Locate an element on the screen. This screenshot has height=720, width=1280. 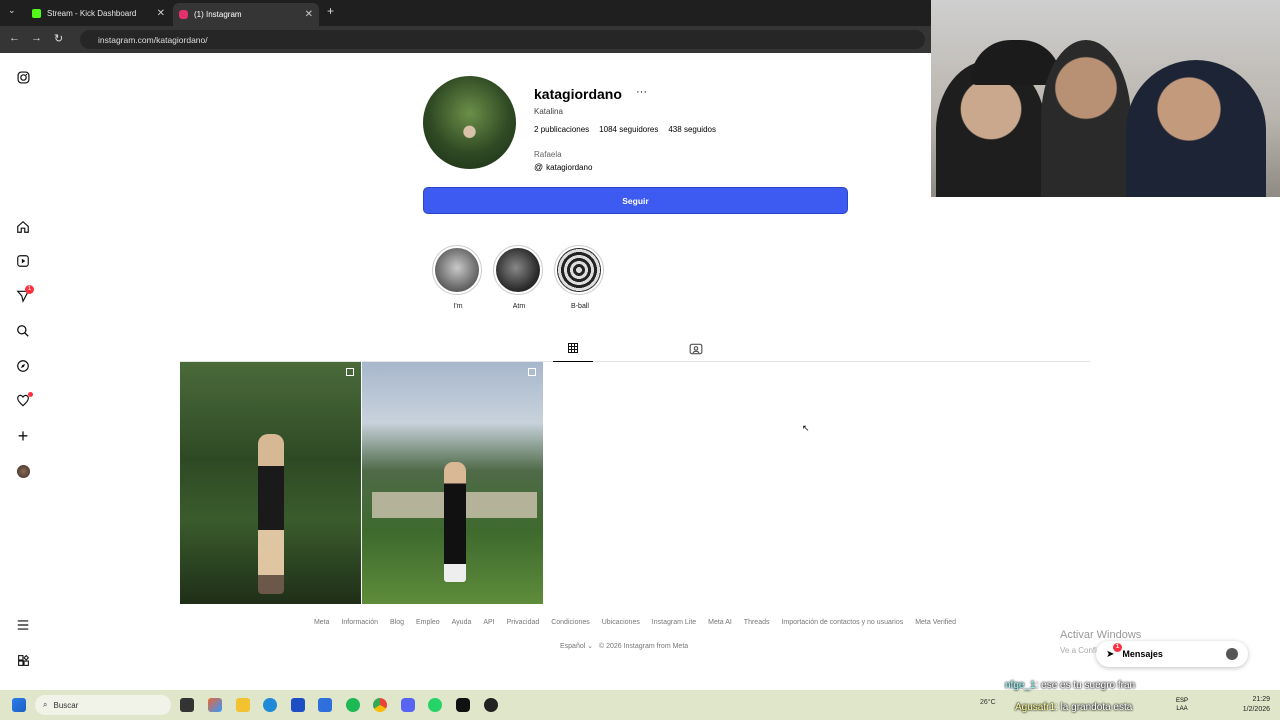
chat-message: nfge_1: ese es tu suegro fran is located at coordinates (1070, 685).